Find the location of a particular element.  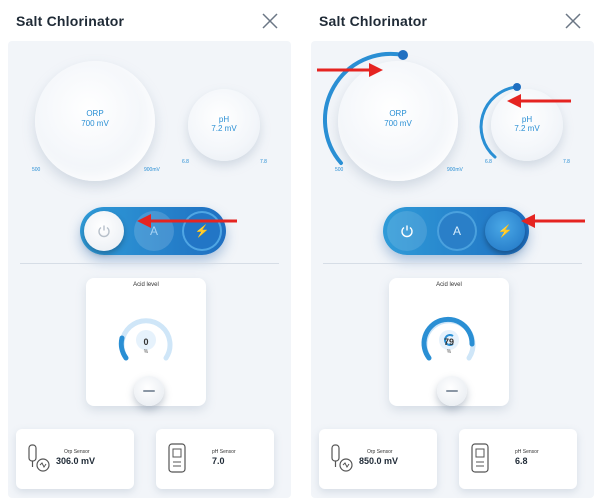

ph-gauge-value: 7.2 mV is located at coordinates (224, 128).